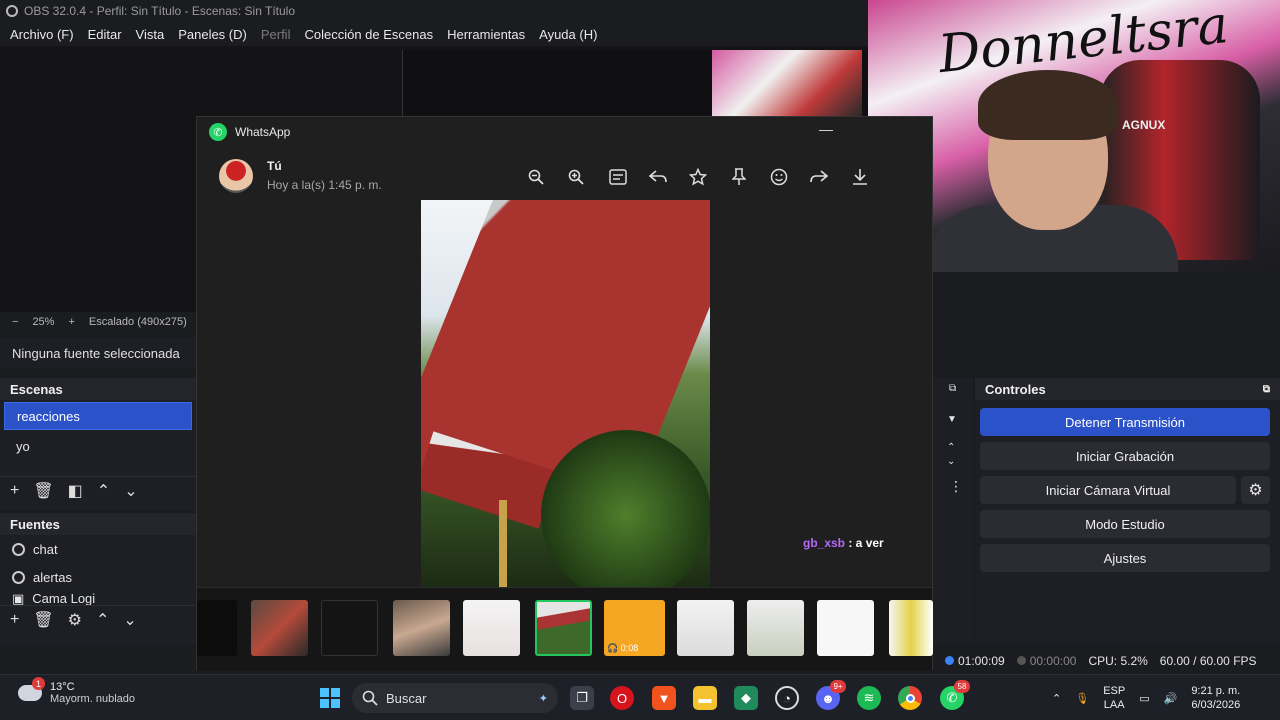 This screenshot has width=1280, height=720. Describe the element at coordinates (779, 177) in the screenshot. I see `emoji-icon` at that location.